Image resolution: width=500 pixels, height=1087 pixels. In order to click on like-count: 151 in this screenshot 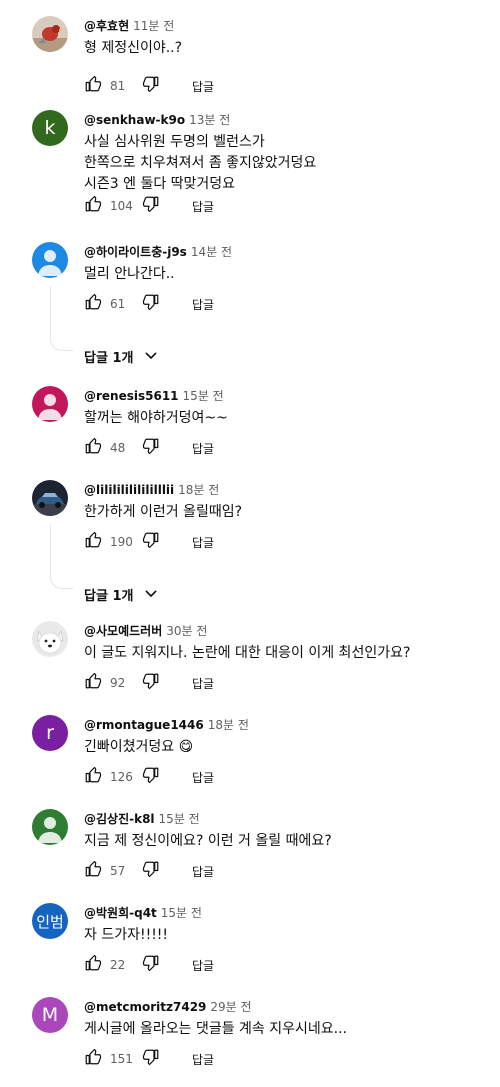, I will do `click(121, 1059)`.